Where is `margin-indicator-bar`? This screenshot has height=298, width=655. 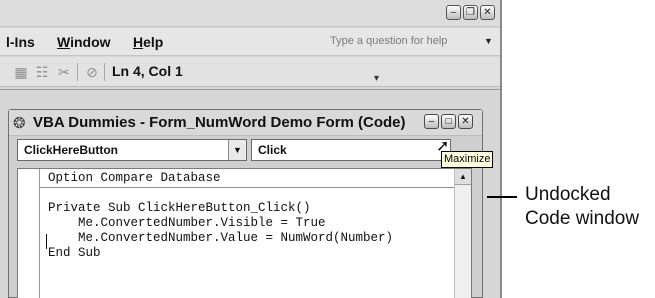 margin-indicator-bar is located at coordinates (29, 233).